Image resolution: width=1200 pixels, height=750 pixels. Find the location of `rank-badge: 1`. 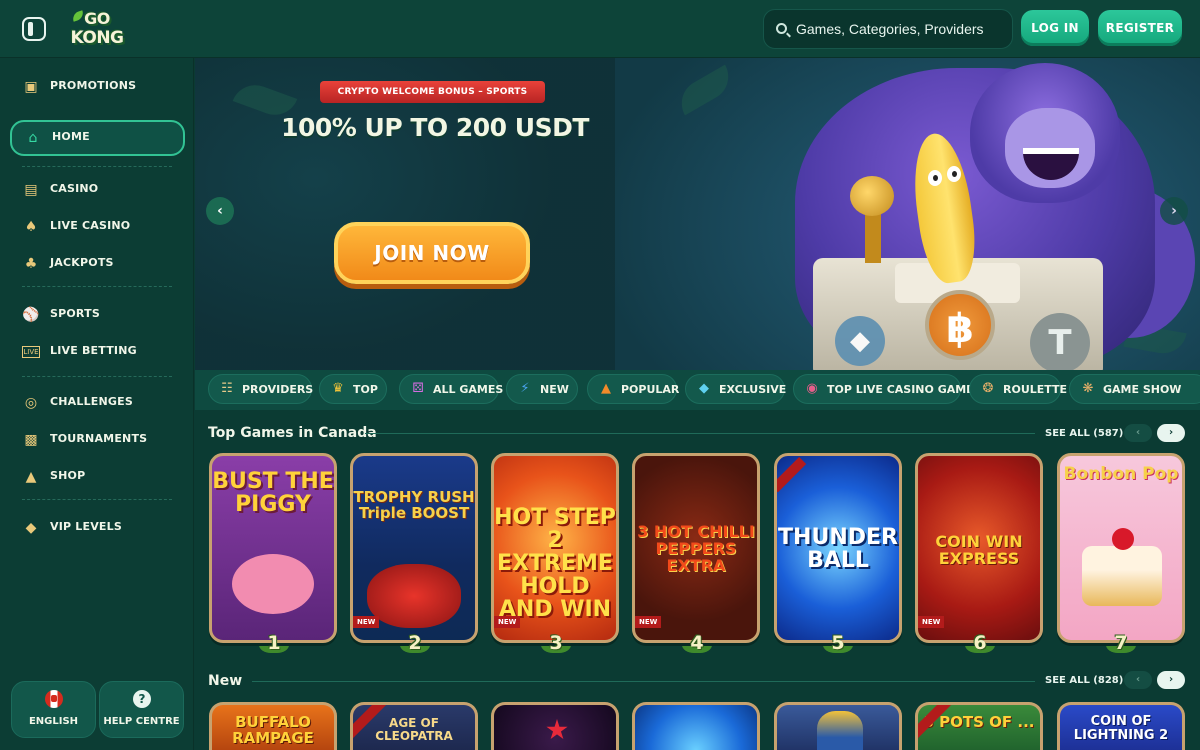

rank-badge: 1 is located at coordinates (274, 643).